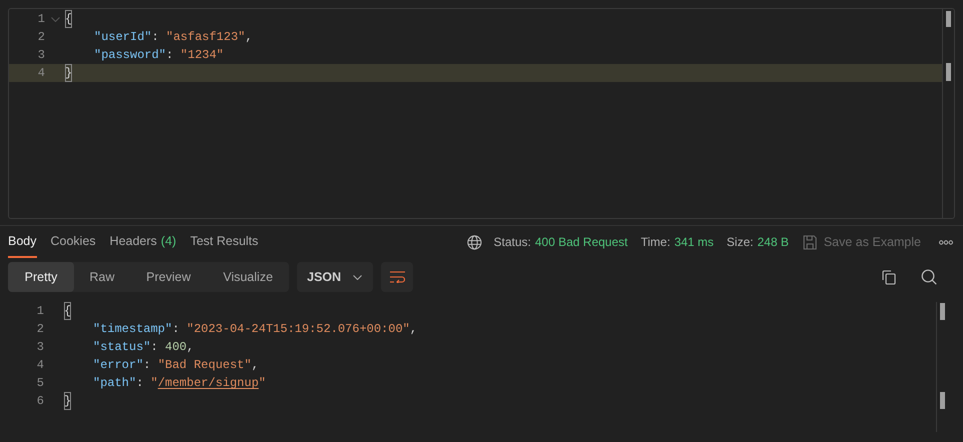  Describe the element at coordinates (248, 277) in the screenshot. I see `view-mode-tab: Visualize` at that location.